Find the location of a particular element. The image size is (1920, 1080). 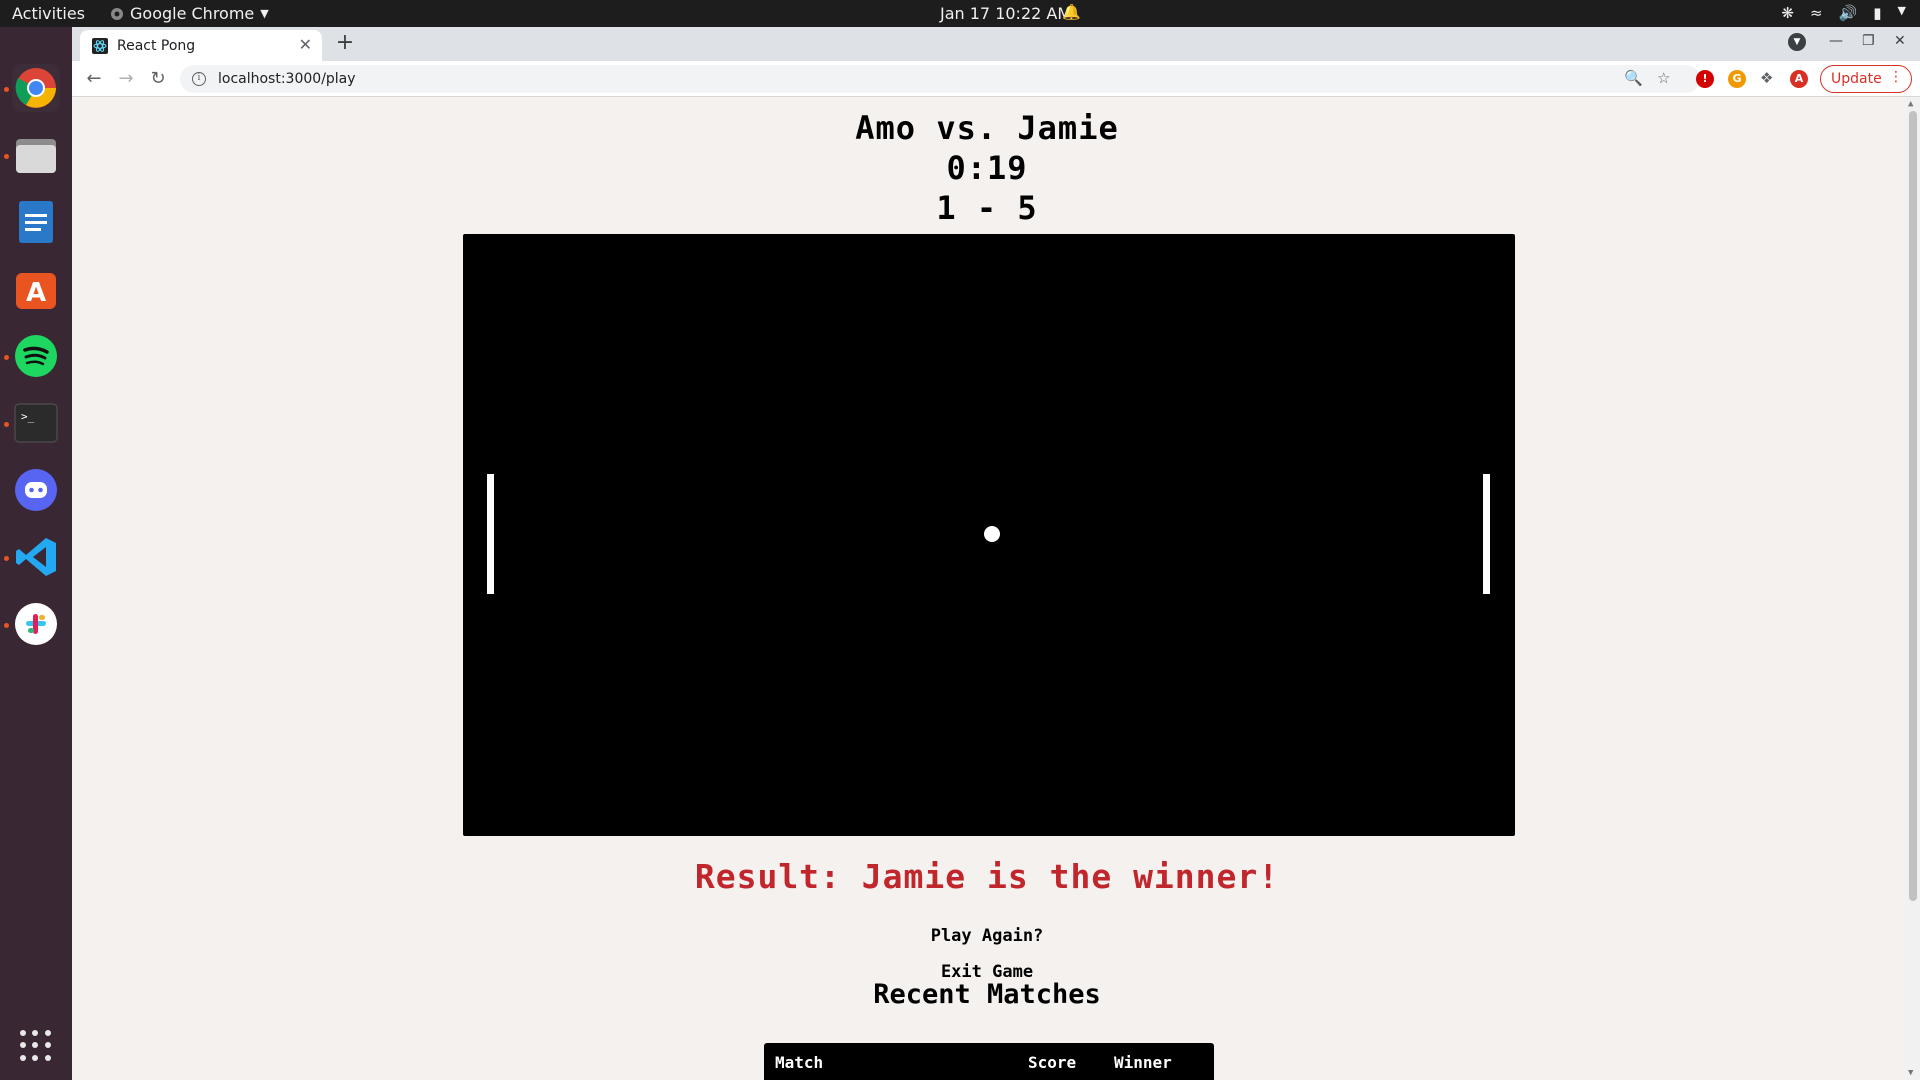

discord-icon is located at coordinates (36, 490).